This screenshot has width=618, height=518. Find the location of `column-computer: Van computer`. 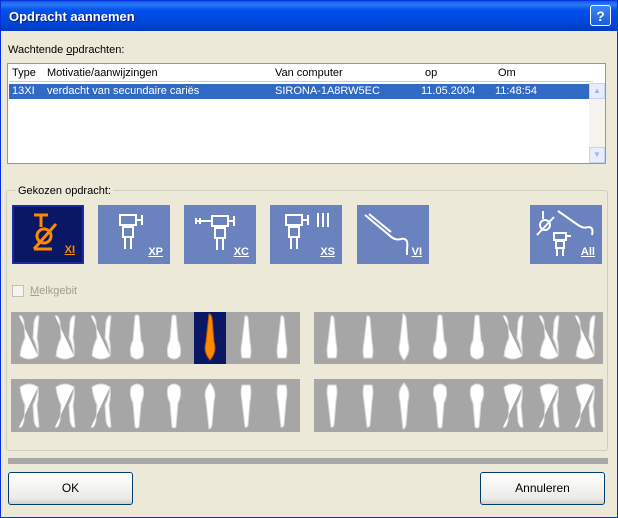

column-computer: Van computer is located at coordinates (309, 73).